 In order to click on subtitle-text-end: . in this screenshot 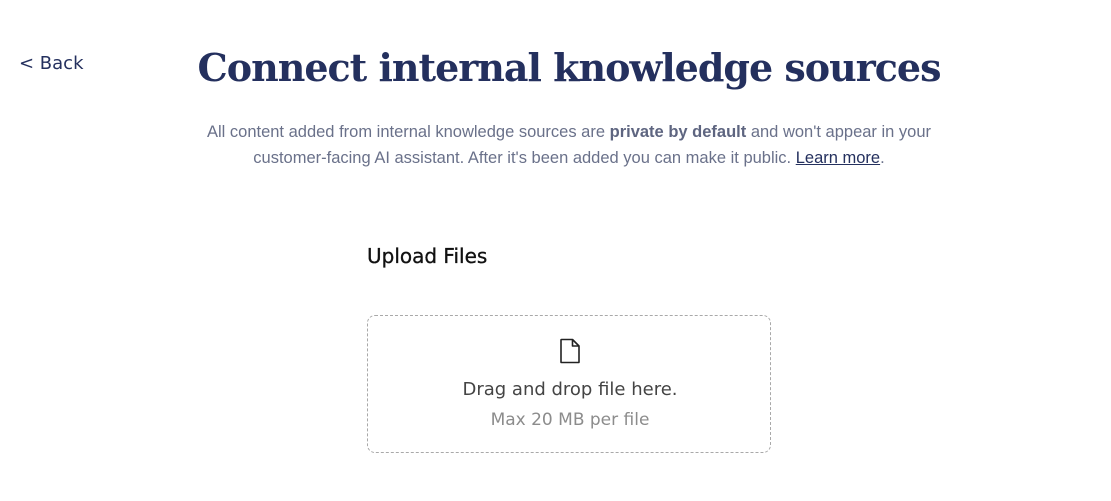, I will do `click(882, 158)`.